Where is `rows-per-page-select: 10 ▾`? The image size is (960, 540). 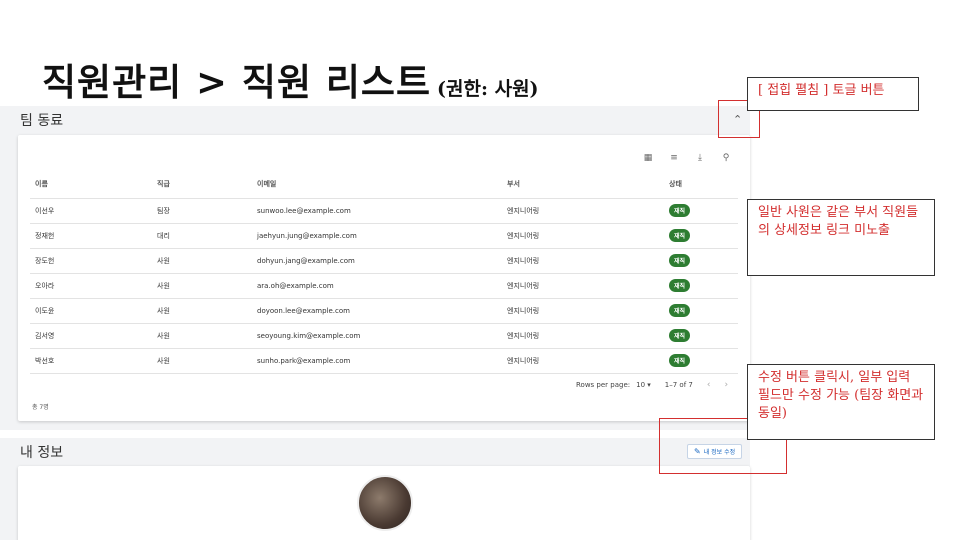
rows-per-page-select: 10 ▾ is located at coordinates (643, 385).